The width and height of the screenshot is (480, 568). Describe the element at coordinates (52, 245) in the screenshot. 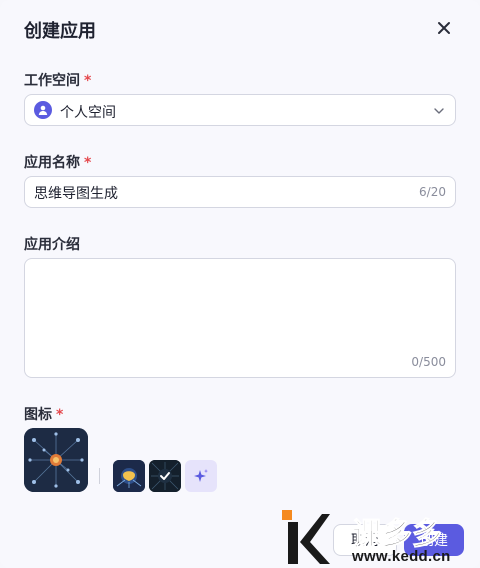

I see `app-intro-label: 应用介绍` at that location.